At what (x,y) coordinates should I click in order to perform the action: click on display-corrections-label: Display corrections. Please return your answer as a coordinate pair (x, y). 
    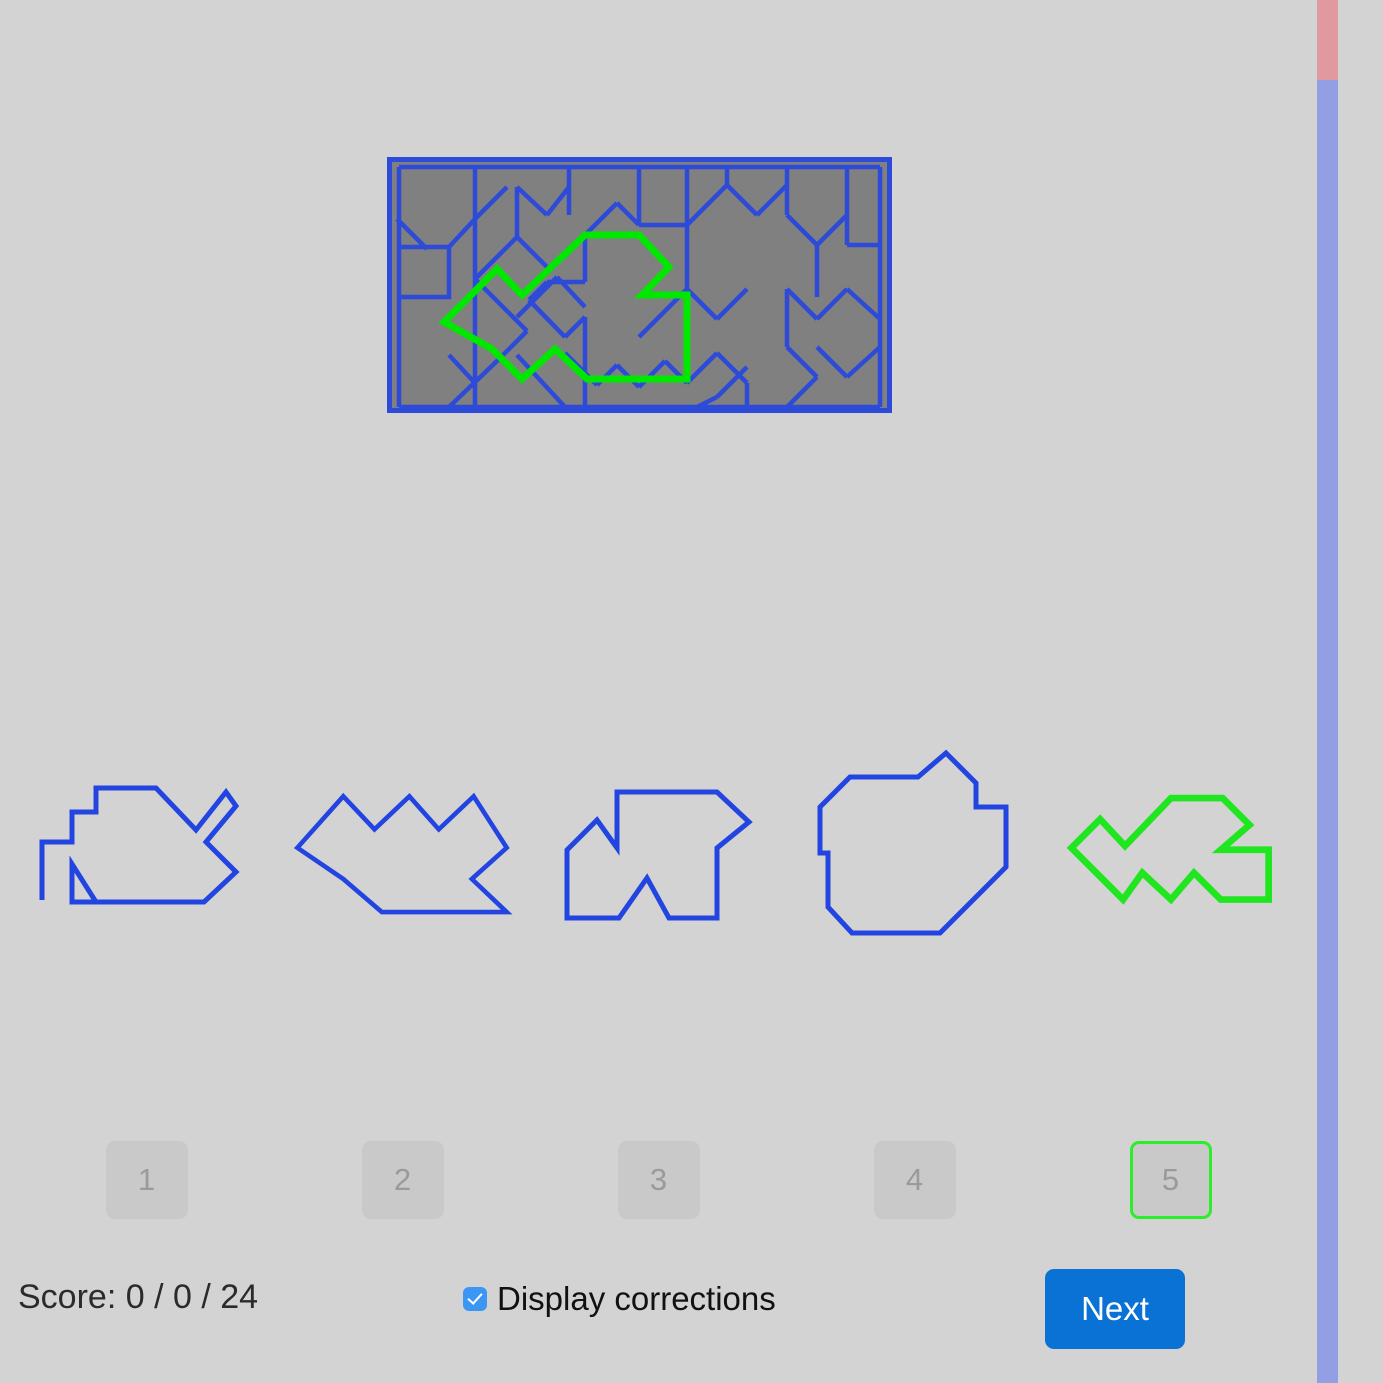
    Looking at the image, I should click on (636, 1299).